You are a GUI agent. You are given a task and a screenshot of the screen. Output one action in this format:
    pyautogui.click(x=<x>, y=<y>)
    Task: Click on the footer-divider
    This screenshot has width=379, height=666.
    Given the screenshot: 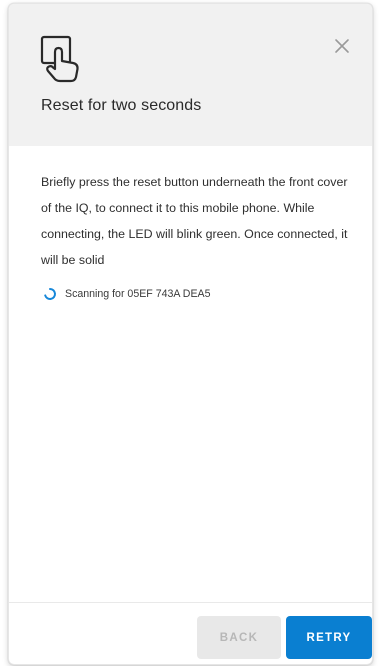 What is the action you would take?
    pyautogui.click(x=190, y=602)
    